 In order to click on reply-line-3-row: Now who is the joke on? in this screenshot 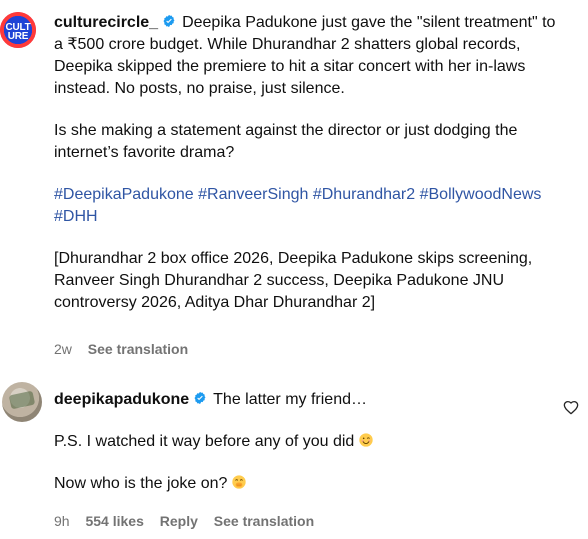, I will do `click(309, 484)`.